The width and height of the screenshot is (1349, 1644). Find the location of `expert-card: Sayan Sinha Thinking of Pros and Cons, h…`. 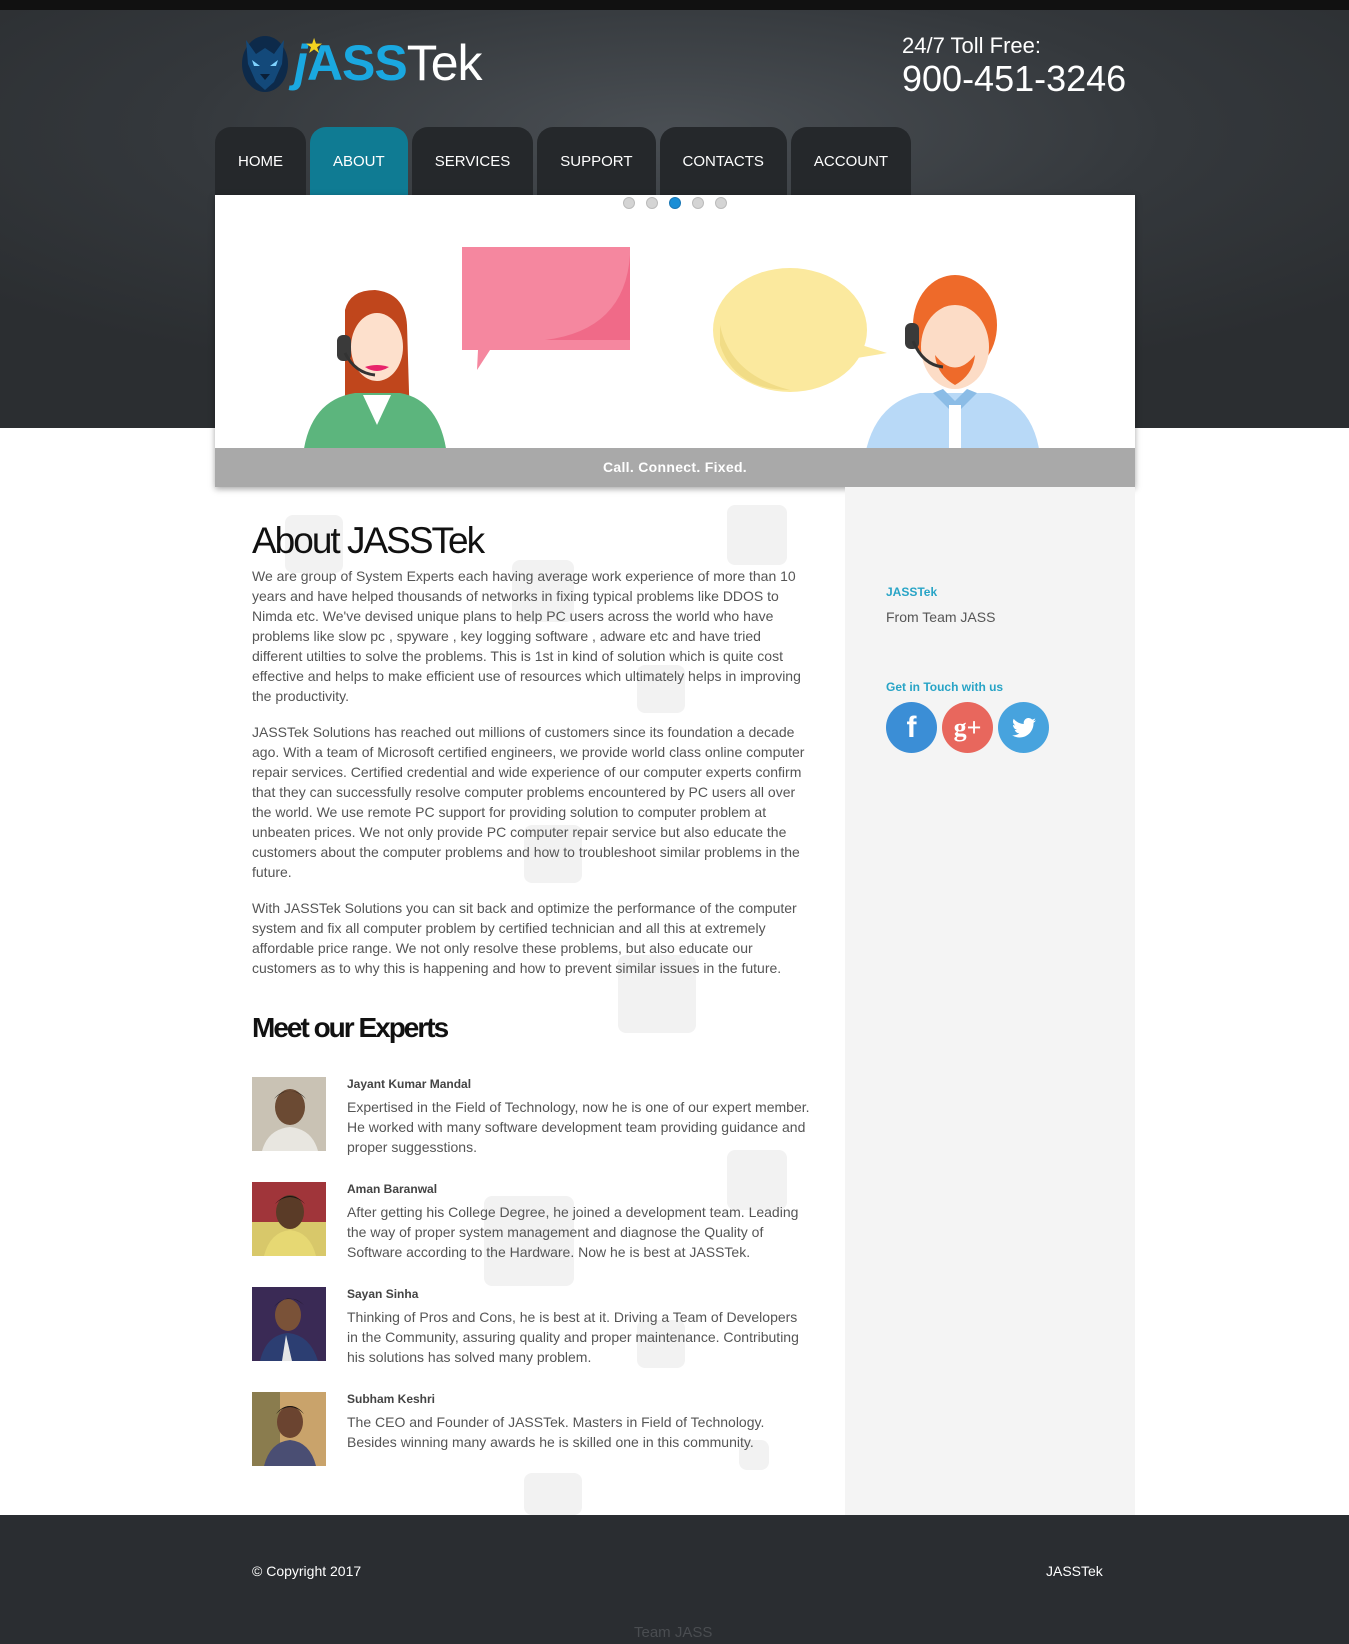

expert-card: Sayan Sinha Thinking of Pros and Cons, h… is located at coordinates (532, 1332).